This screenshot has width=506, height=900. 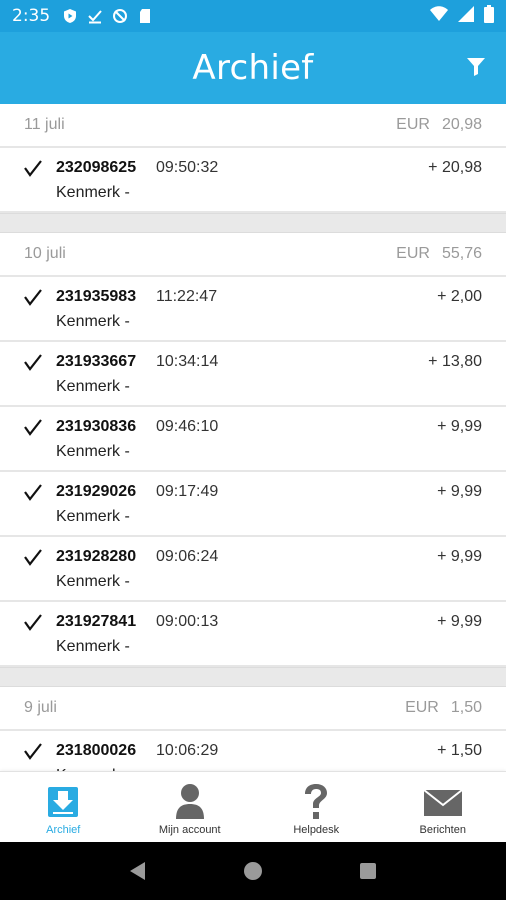 What do you see at coordinates (253, 569) in the screenshot?
I see `transaction-row: 231928280 09:06:24 + 9,99 Kenmerk -` at bounding box center [253, 569].